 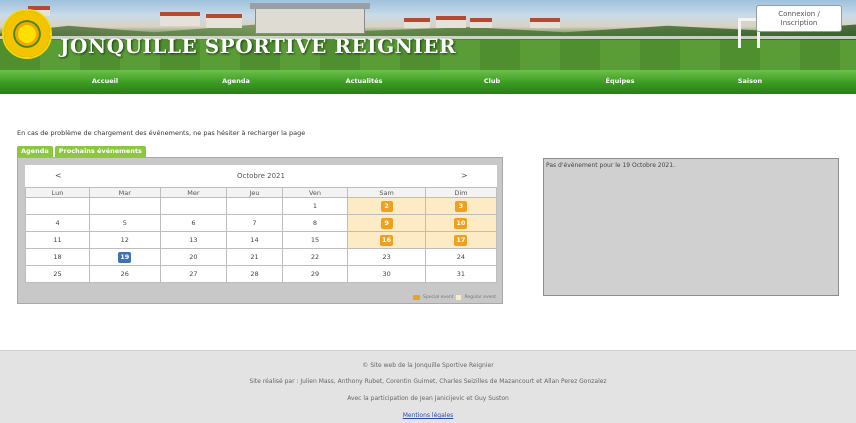 I want to click on nav-item-accueil: Accueil, so click(x=105, y=82).